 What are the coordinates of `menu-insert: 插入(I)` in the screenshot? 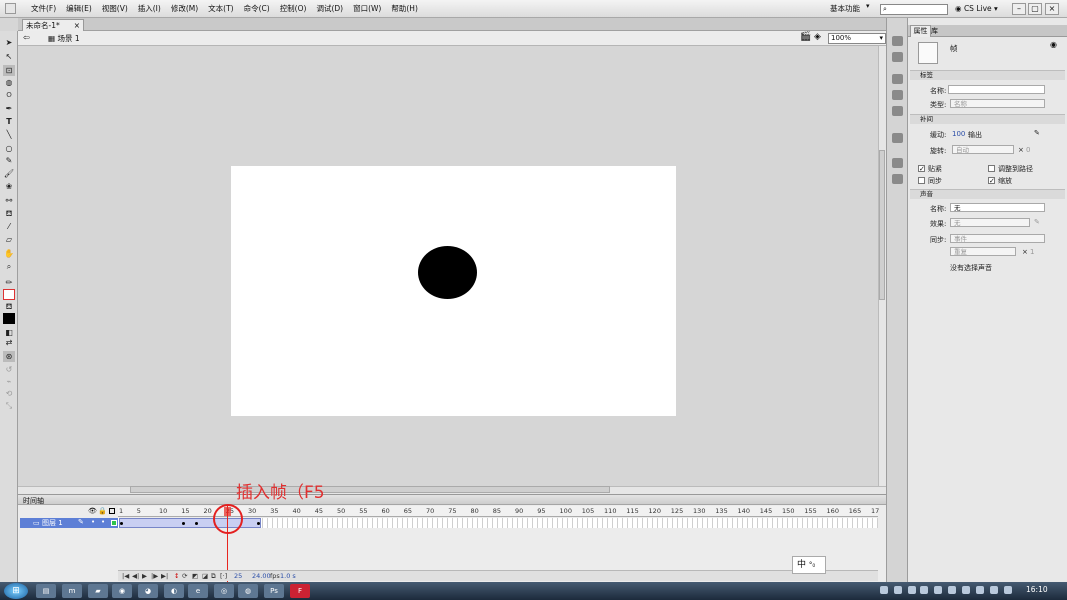 It's located at (149, 9).